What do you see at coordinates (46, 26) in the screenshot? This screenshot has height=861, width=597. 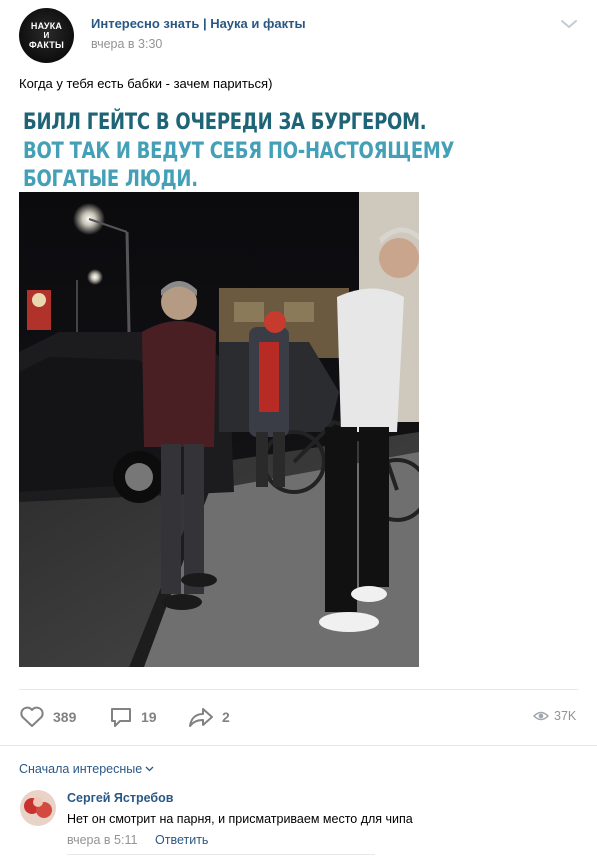 I see `avatar-text-line: НАУКА` at bounding box center [46, 26].